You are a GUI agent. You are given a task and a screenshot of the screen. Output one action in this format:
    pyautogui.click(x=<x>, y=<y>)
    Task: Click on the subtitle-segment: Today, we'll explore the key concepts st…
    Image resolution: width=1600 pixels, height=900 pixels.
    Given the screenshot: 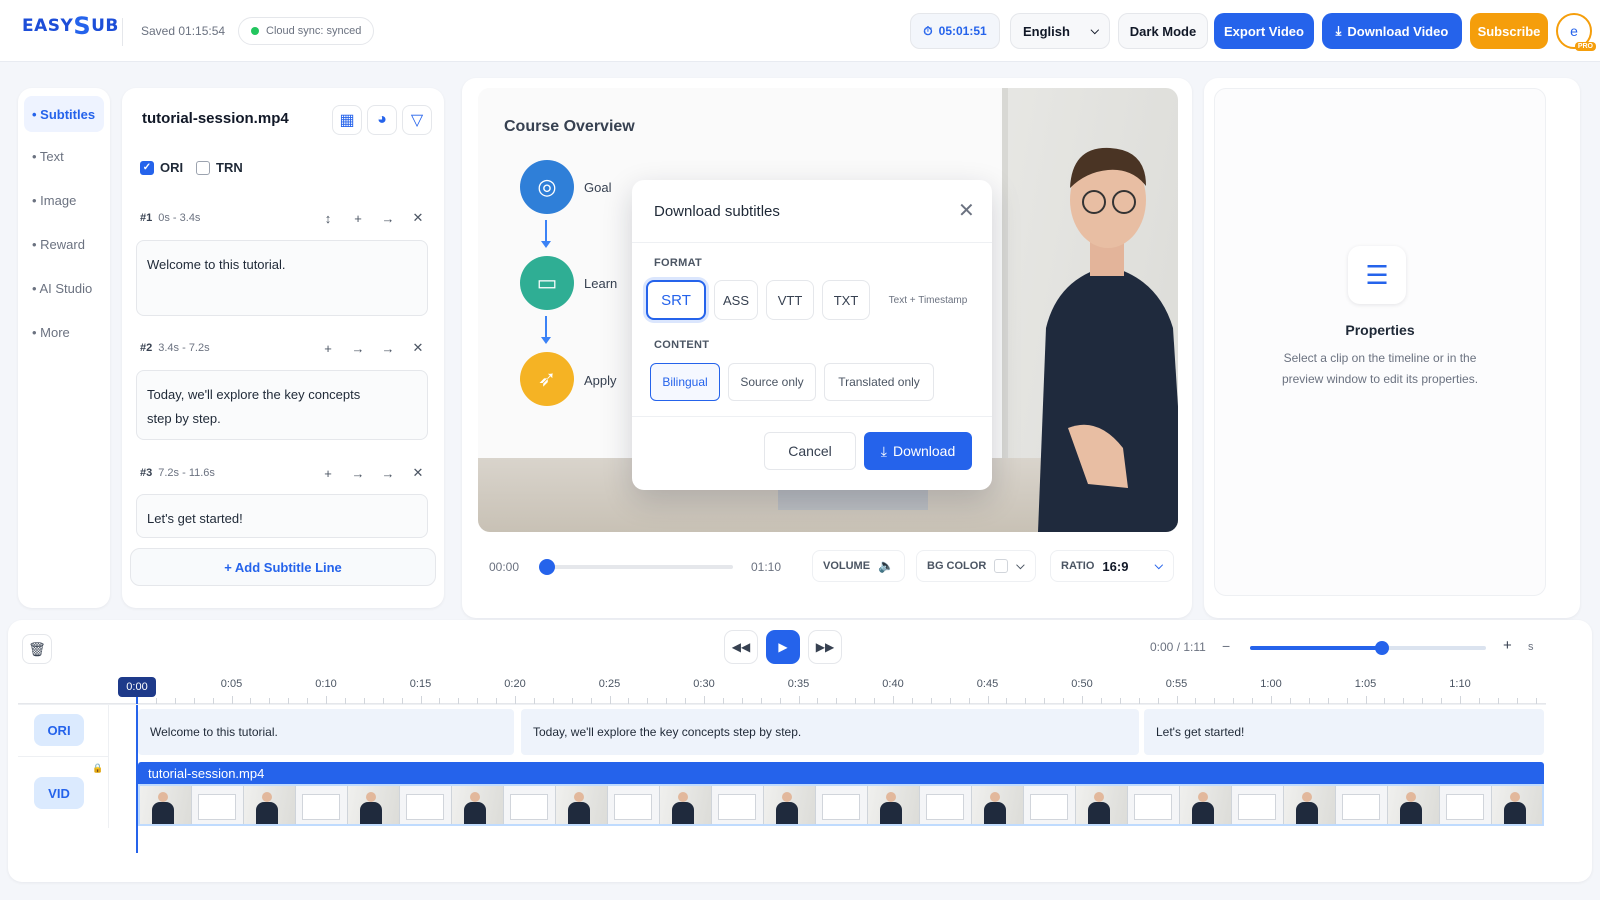 What is the action you would take?
    pyautogui.click(x=830, y=732)
    